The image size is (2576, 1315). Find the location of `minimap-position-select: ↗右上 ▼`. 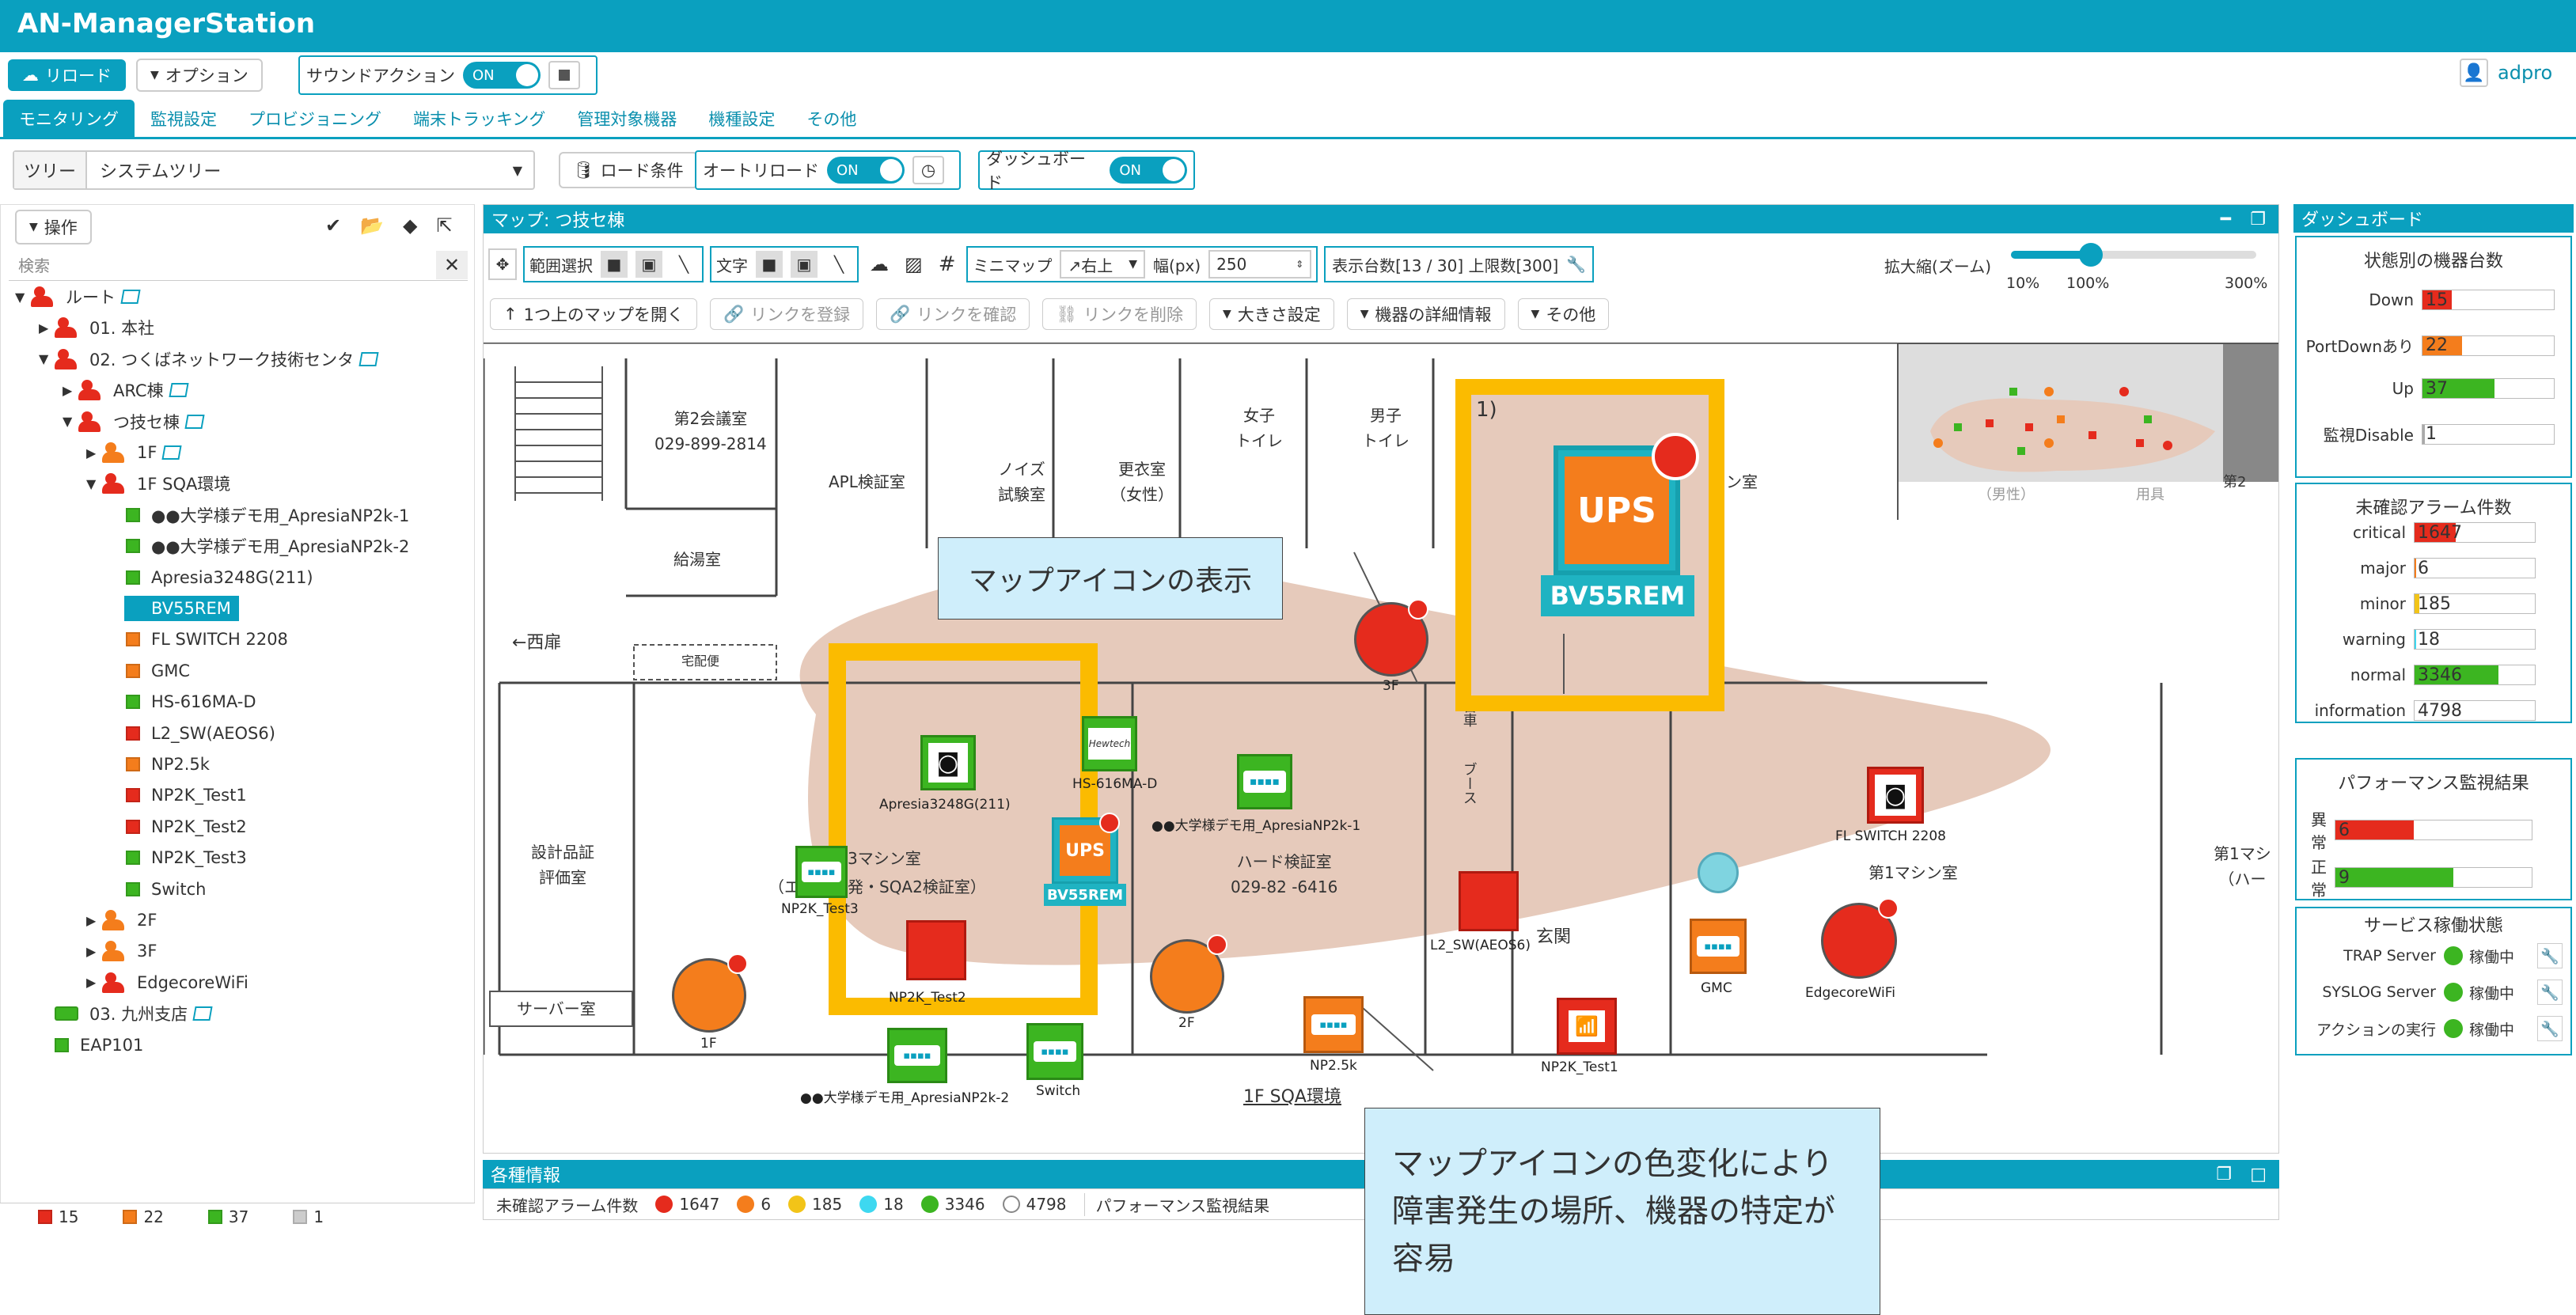

minimap-position-select: ↗右上 ▼ is located at coordinates (1103, 264).